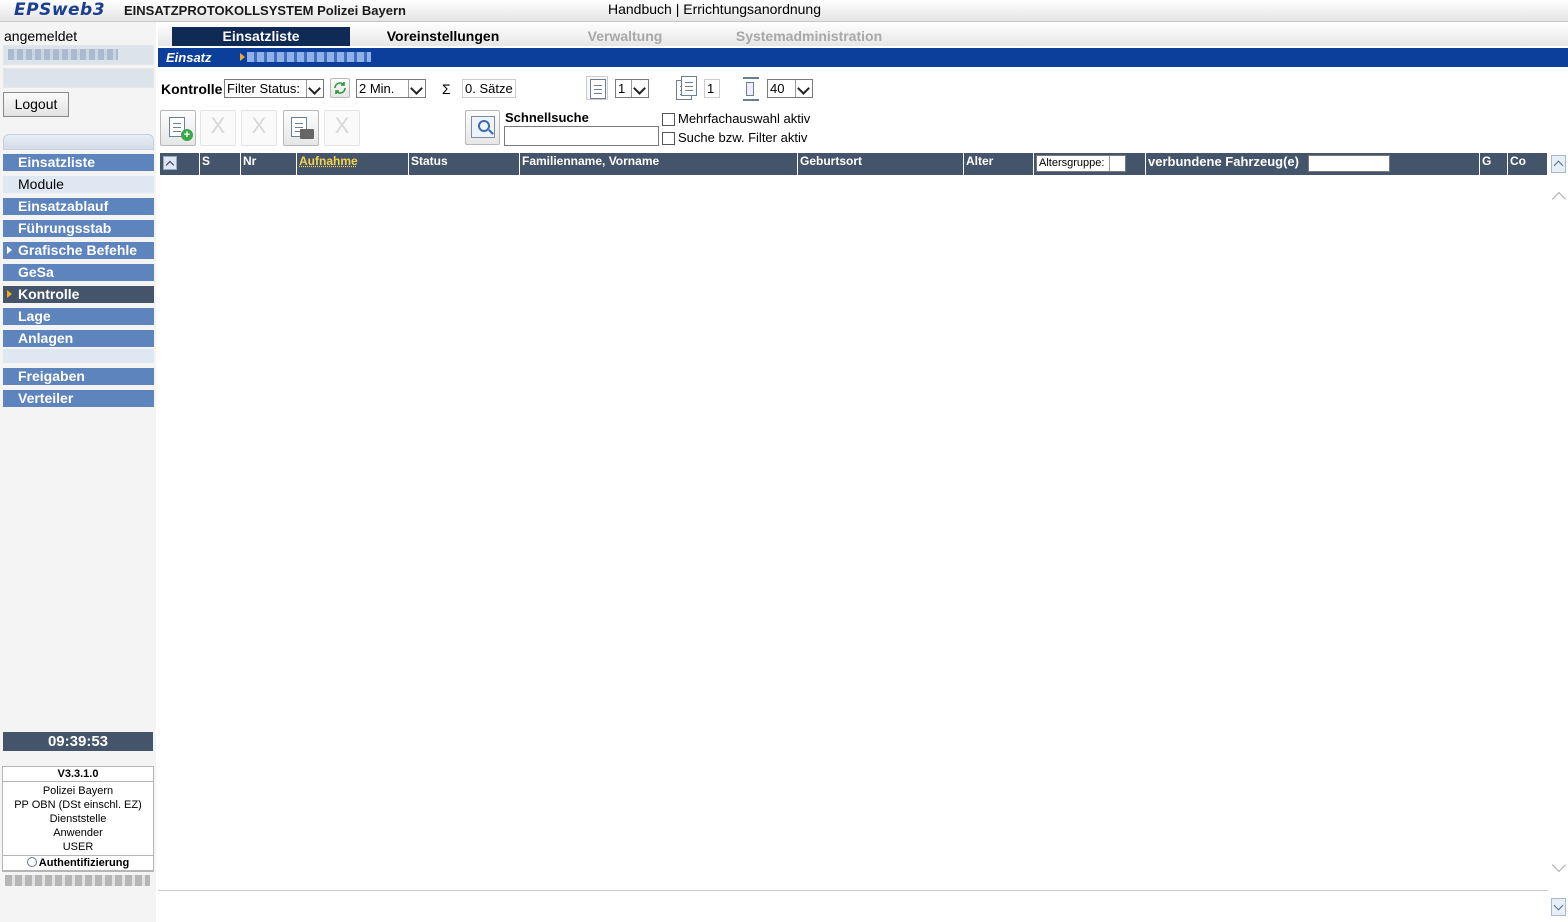  I want to click on auth-button: Authentifizierung, so click(78, 863).